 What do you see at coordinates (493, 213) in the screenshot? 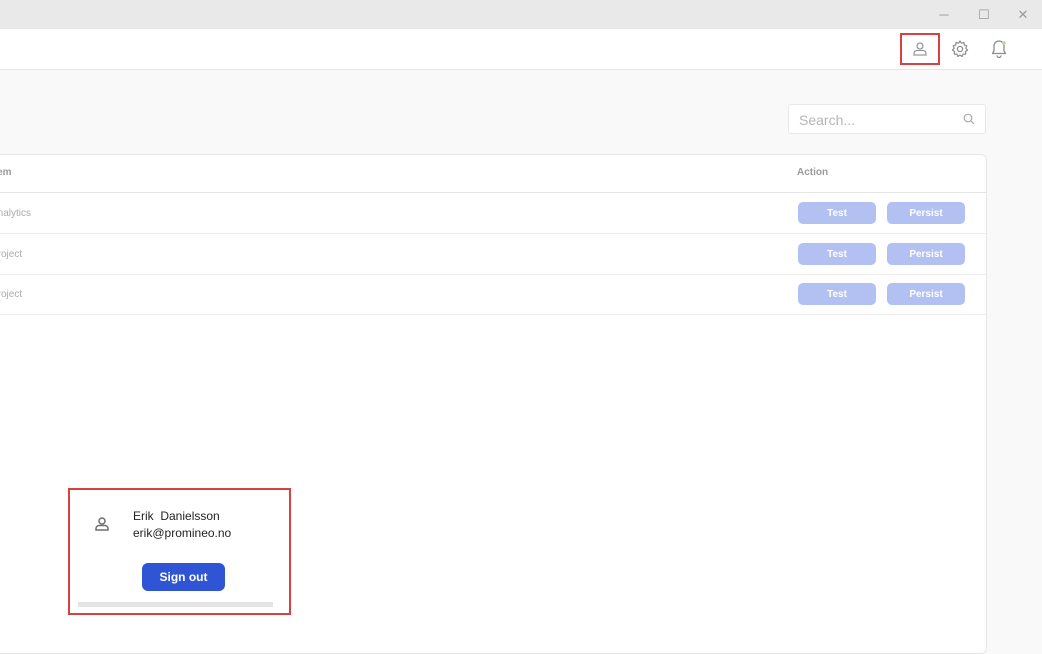
I see `table-row: Analytics Test Persist` at bounding box center [493, 213].